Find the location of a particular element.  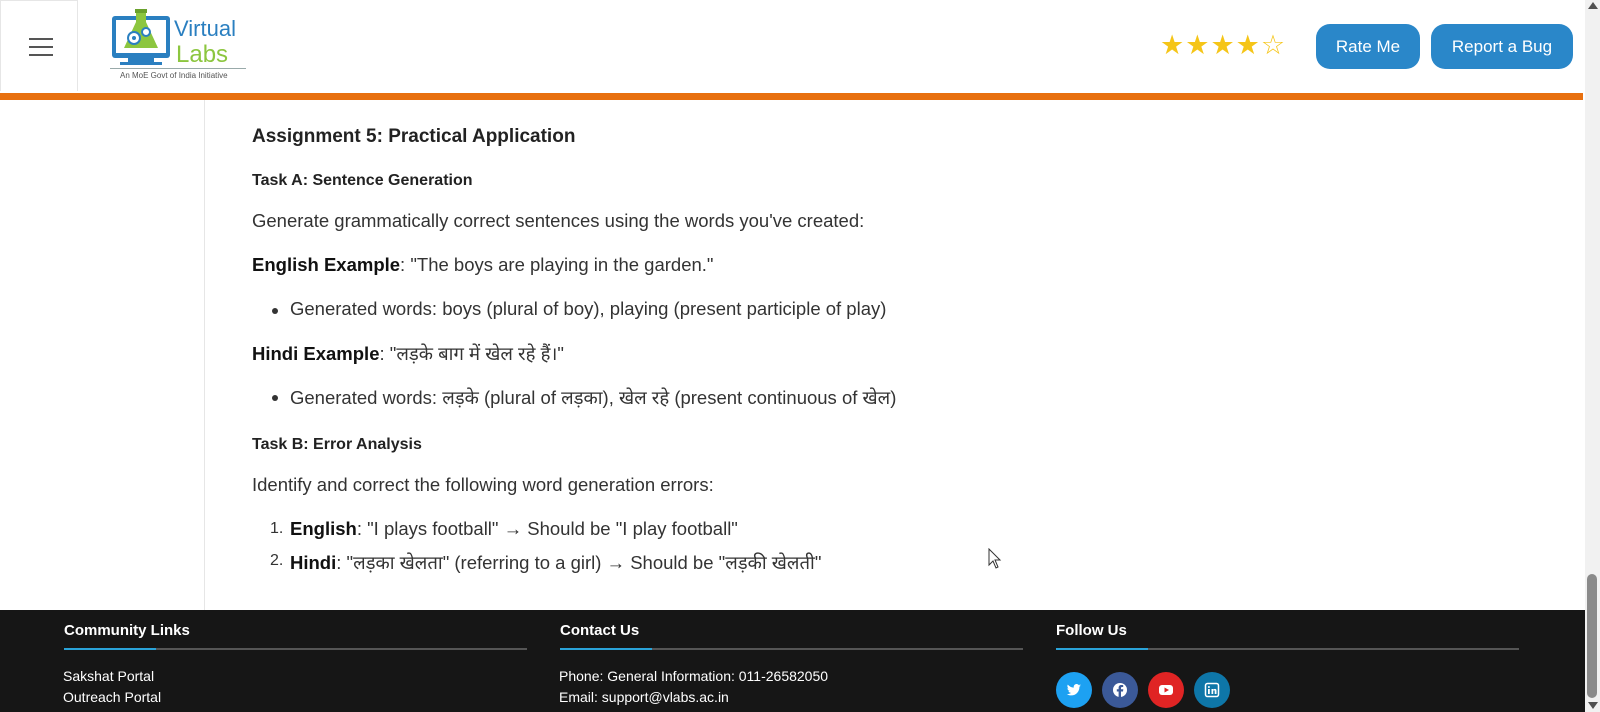

outreach-portal-link: Outreach Portal is located at coordinates (112, 697).